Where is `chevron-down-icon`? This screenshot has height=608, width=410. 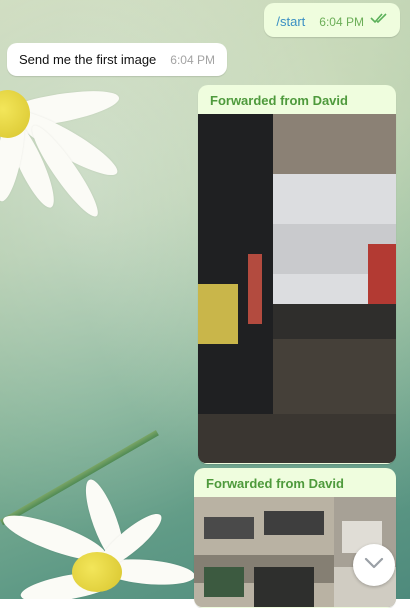
chevron-down-icon is located at coordinates (374, 565).